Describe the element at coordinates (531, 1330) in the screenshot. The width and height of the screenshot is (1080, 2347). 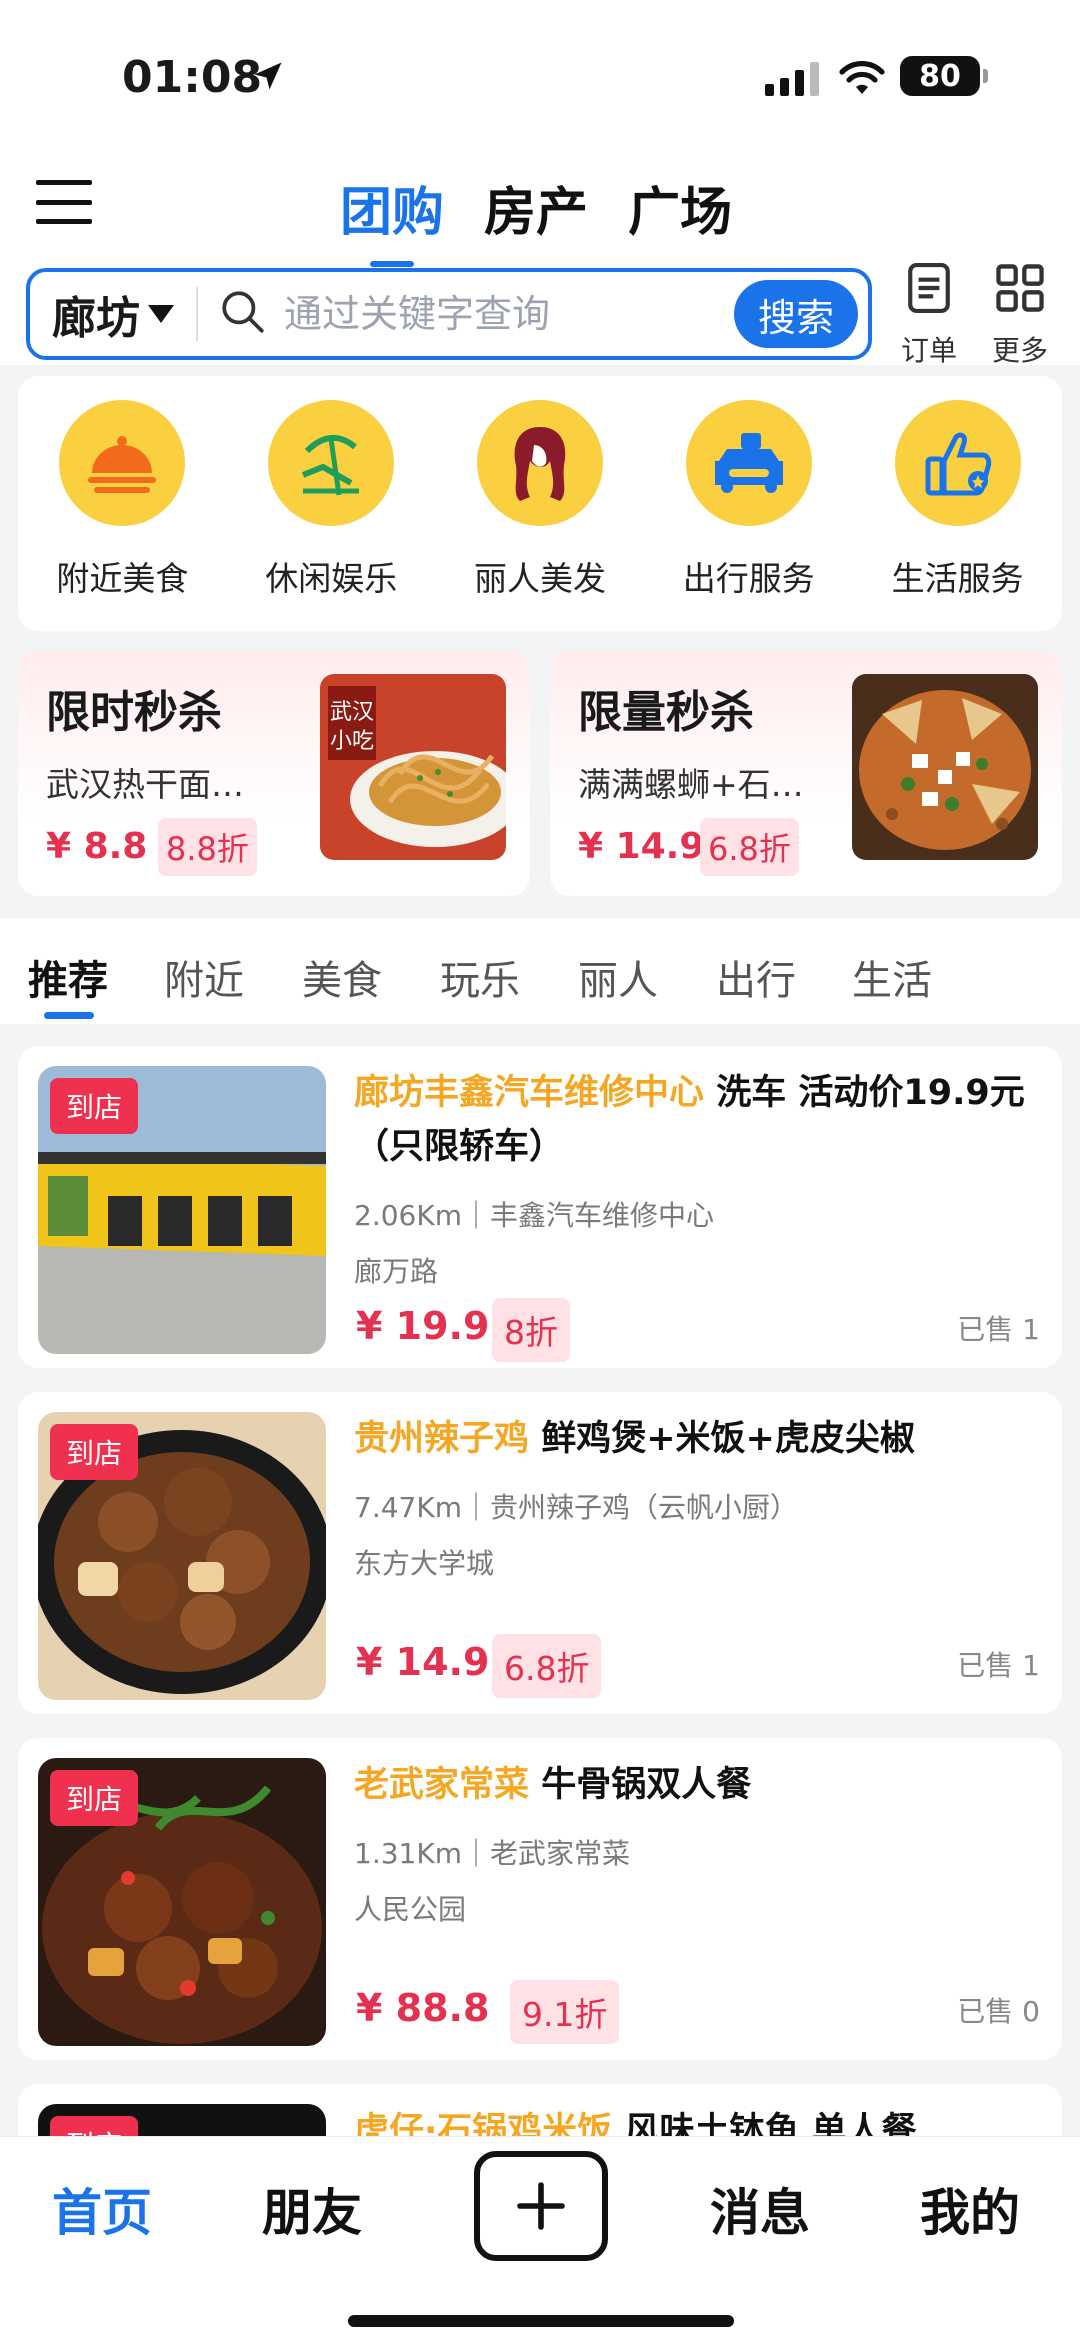
I see `deal-discount: 8折` at that location.